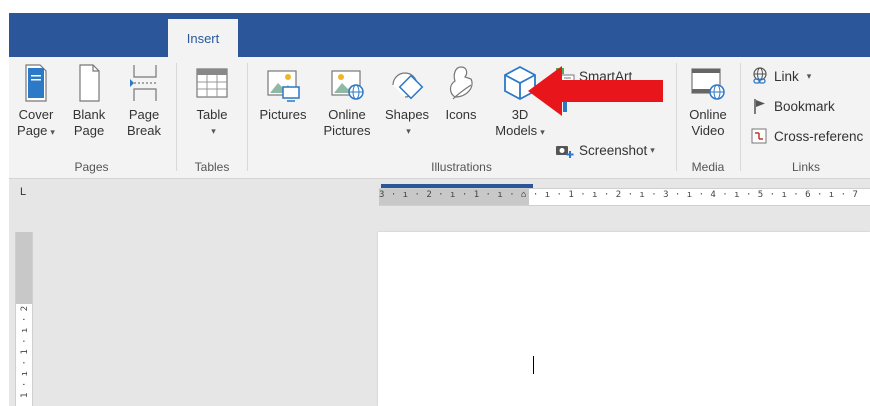  What do you see at coordinates (786, 76) in the screenshot?
I see `link-label: Link` at bounding box center [786, 76].